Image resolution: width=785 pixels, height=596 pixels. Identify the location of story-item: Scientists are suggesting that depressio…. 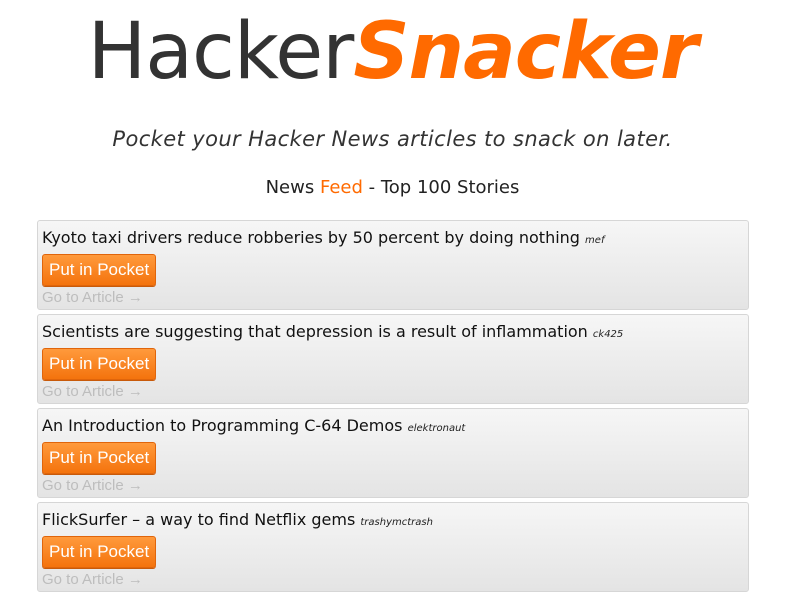
(393, 359).